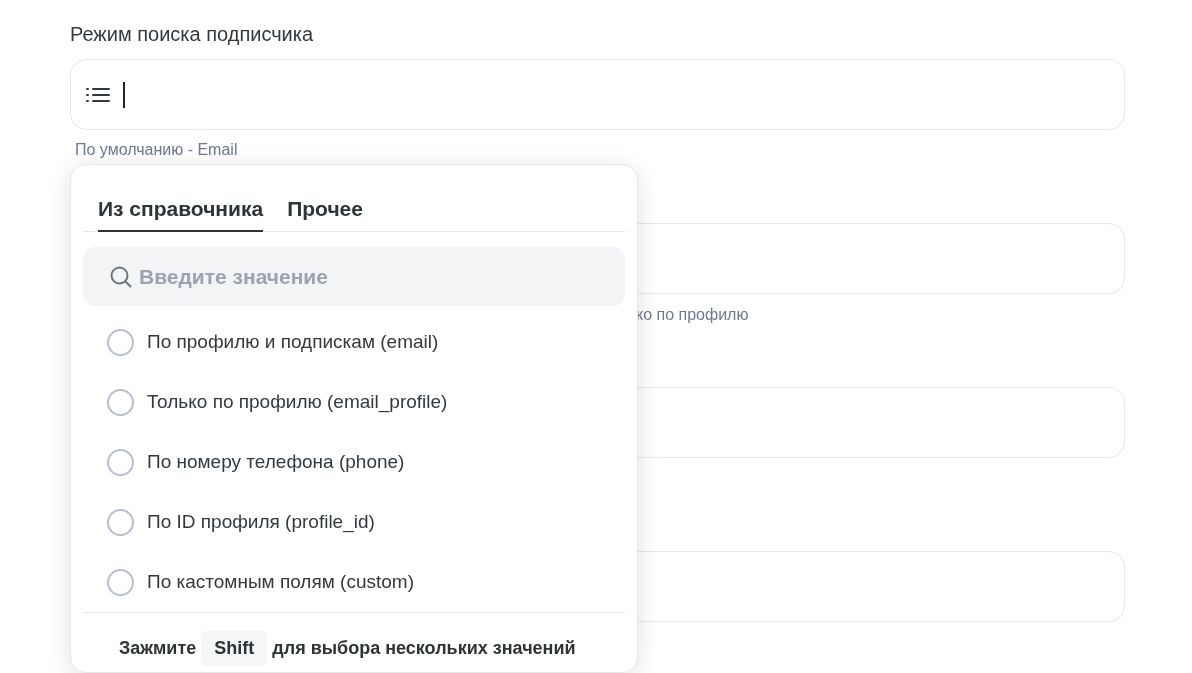 The width and height of the screenshot is (1192, 673). I want to click on option-item: По профилю и подпискам (email), so click(354, 342).